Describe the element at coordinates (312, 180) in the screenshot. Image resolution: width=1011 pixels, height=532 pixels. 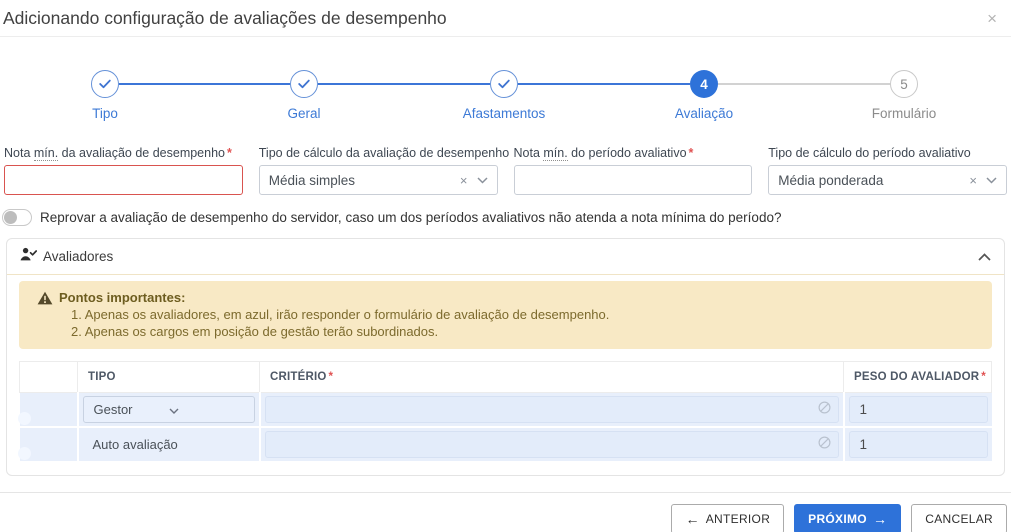
I see `select-value: Média simples` at that location.